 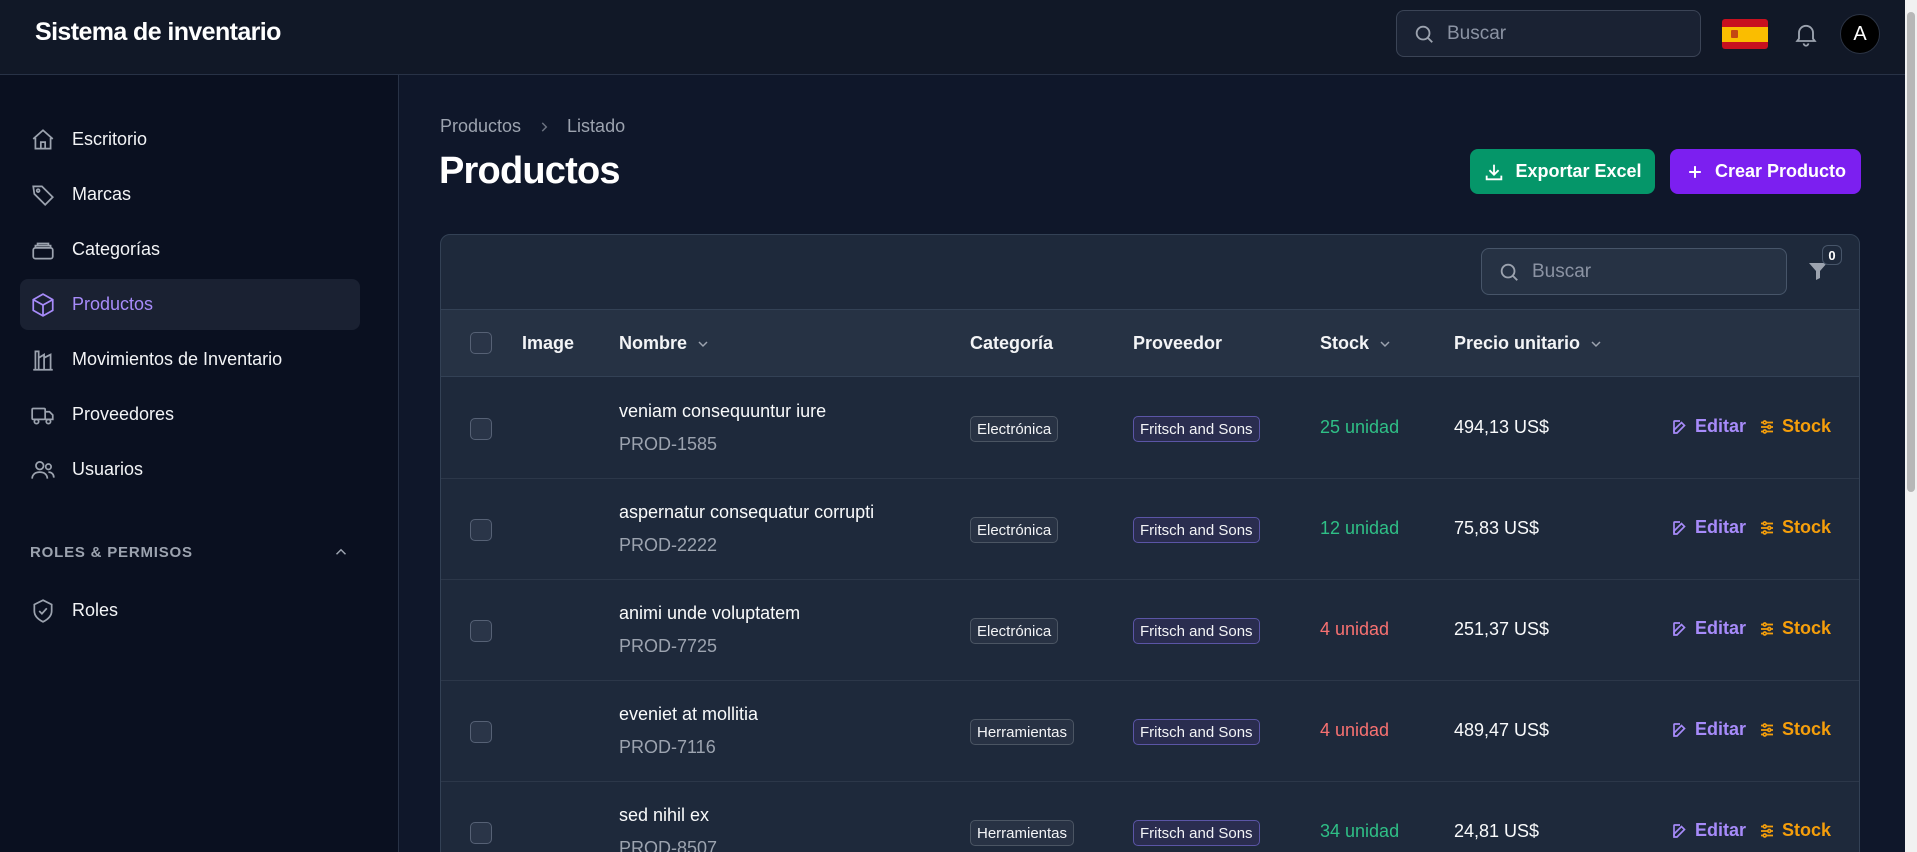 I want to click on sidebar-item-productos: Productos, so click(x=190, y=304).